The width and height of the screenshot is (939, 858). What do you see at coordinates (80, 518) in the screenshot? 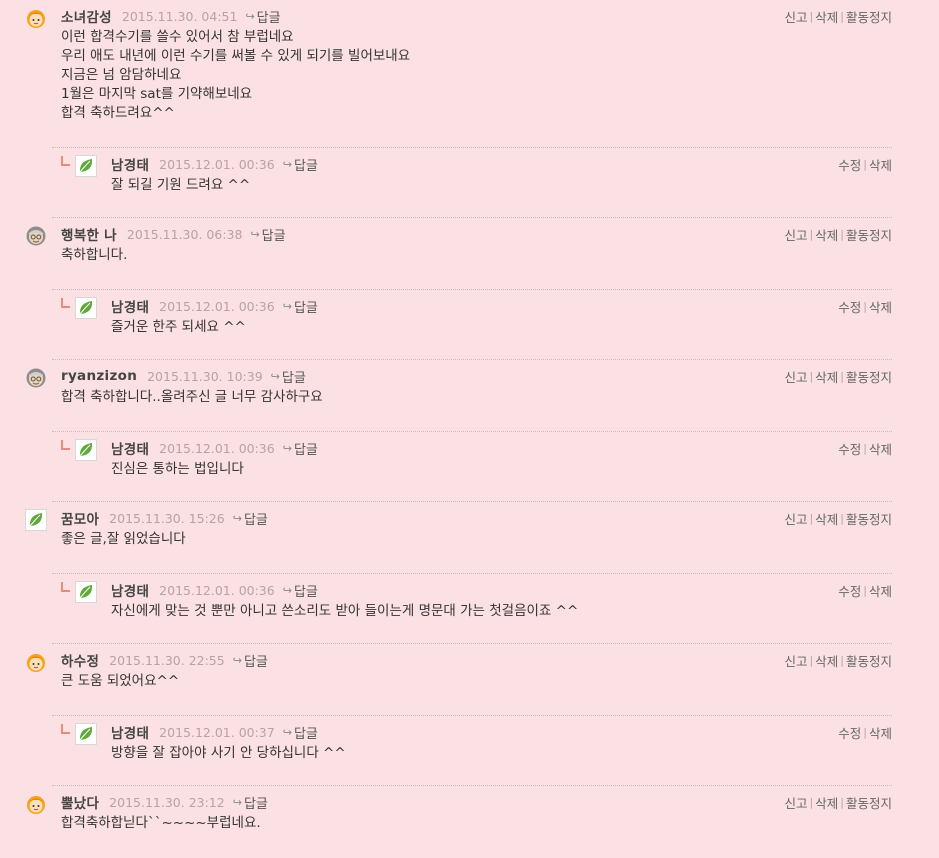
I see `author-name: 꿈모아` at bounding box center [80, 518].